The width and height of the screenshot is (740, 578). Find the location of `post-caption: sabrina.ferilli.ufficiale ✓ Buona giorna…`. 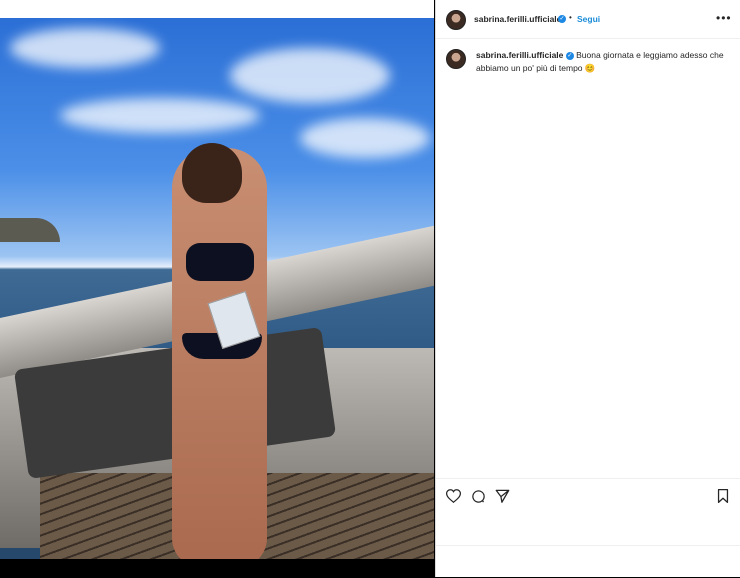

post-caption: sabrina.ferilli.ufficiale ✓ Buona giorna… is located at coordinates (601, 62).